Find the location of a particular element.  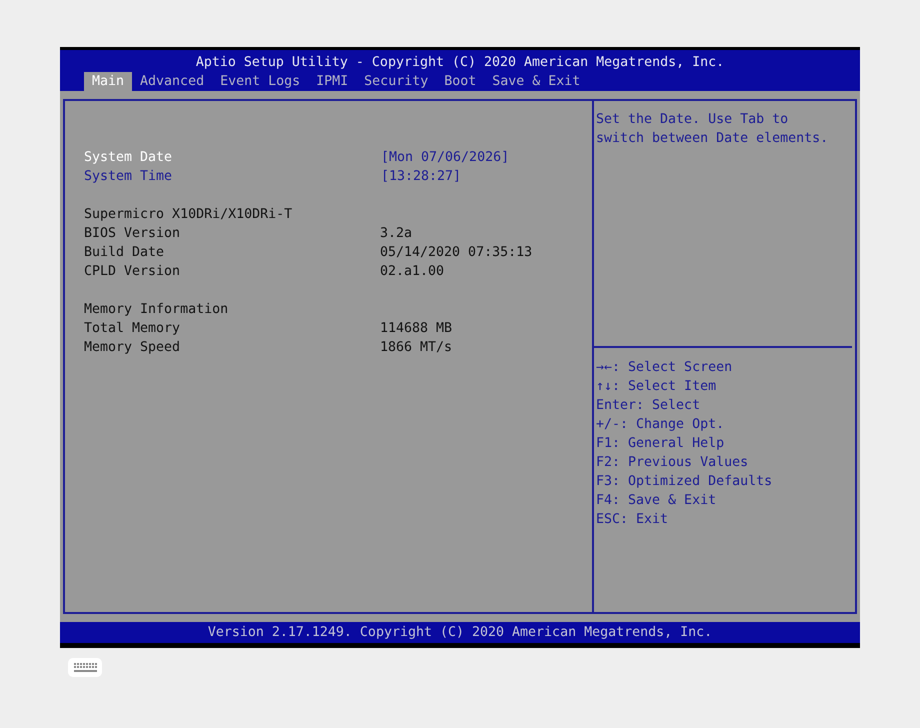

menu-tab: Advanced is located at coordinates (172, 81).